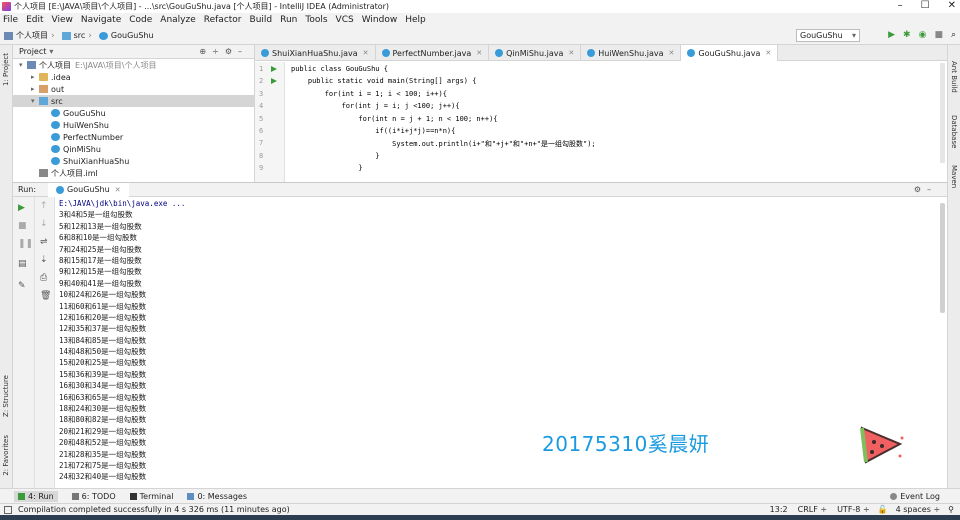  I want to click on chevron-down-icon: ▾, so click(51, 51).